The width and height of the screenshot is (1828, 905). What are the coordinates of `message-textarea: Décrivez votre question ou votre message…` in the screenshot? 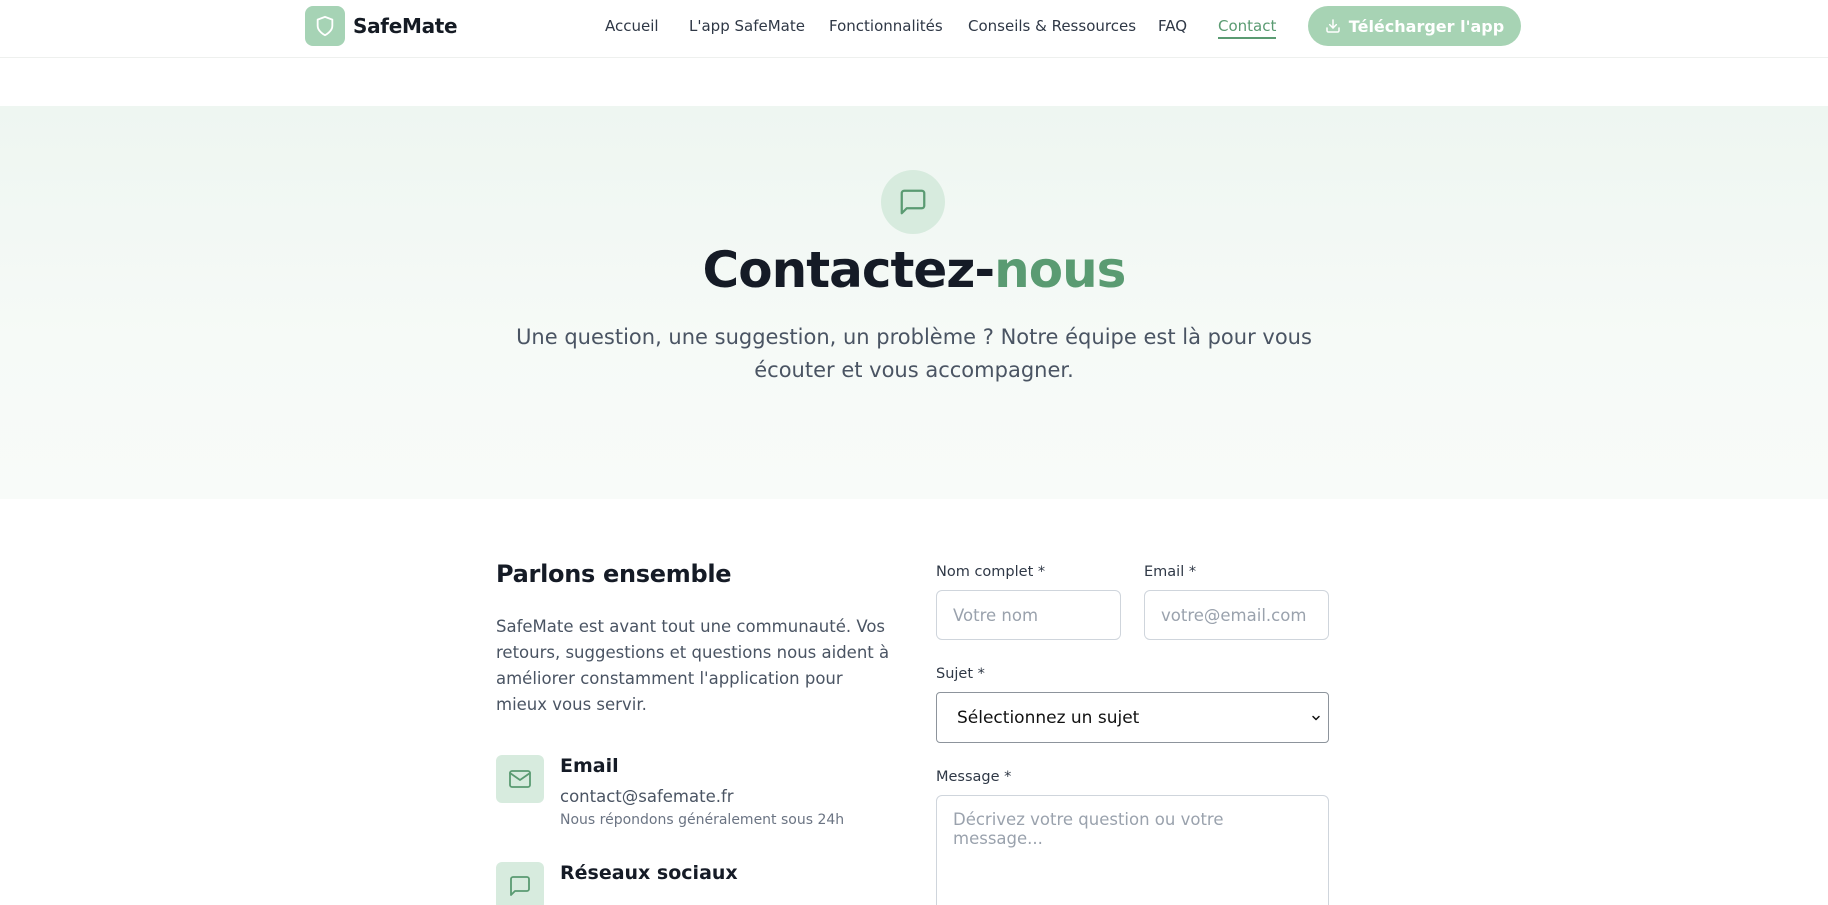 It's located at (1132, 850).